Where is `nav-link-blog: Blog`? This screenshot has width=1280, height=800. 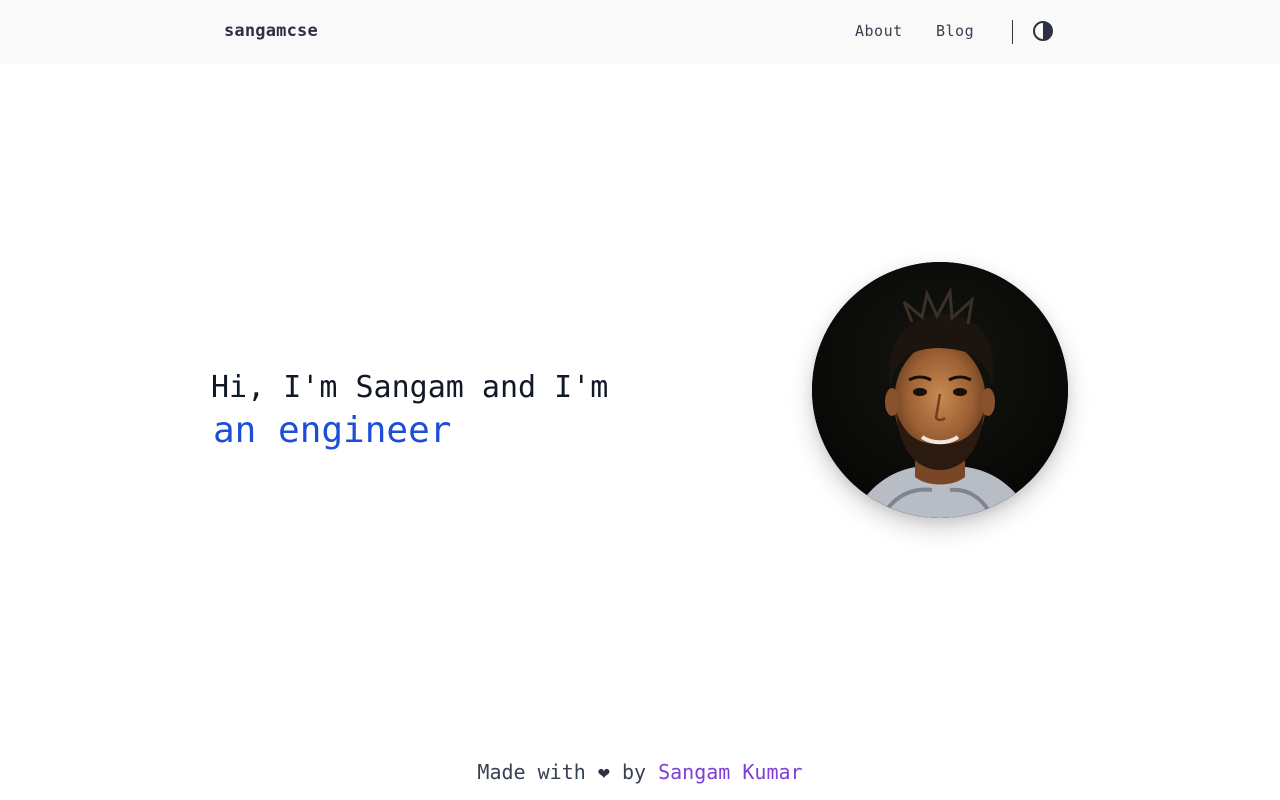
nav-link-blog: Blog is located at coordinates (955, 31).